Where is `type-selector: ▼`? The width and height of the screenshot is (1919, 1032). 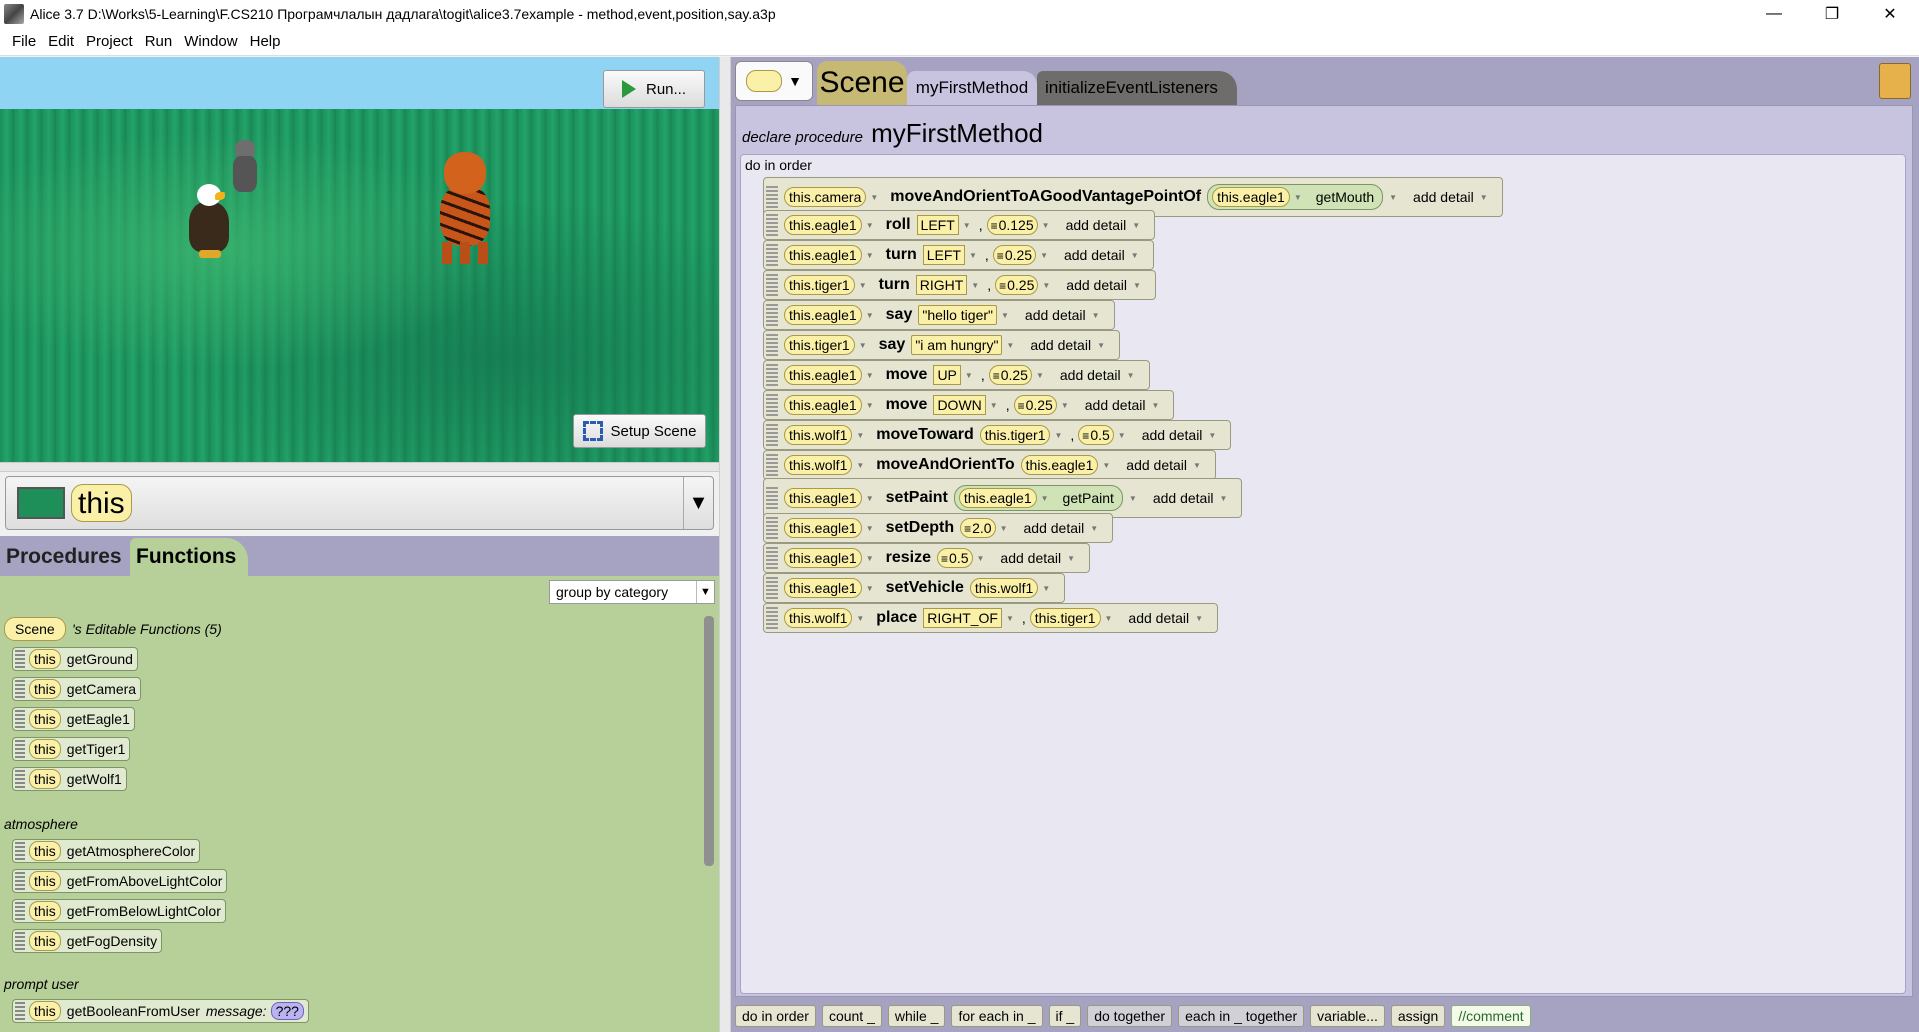
type-selector: ▼ is located at coordinates (774, 81).